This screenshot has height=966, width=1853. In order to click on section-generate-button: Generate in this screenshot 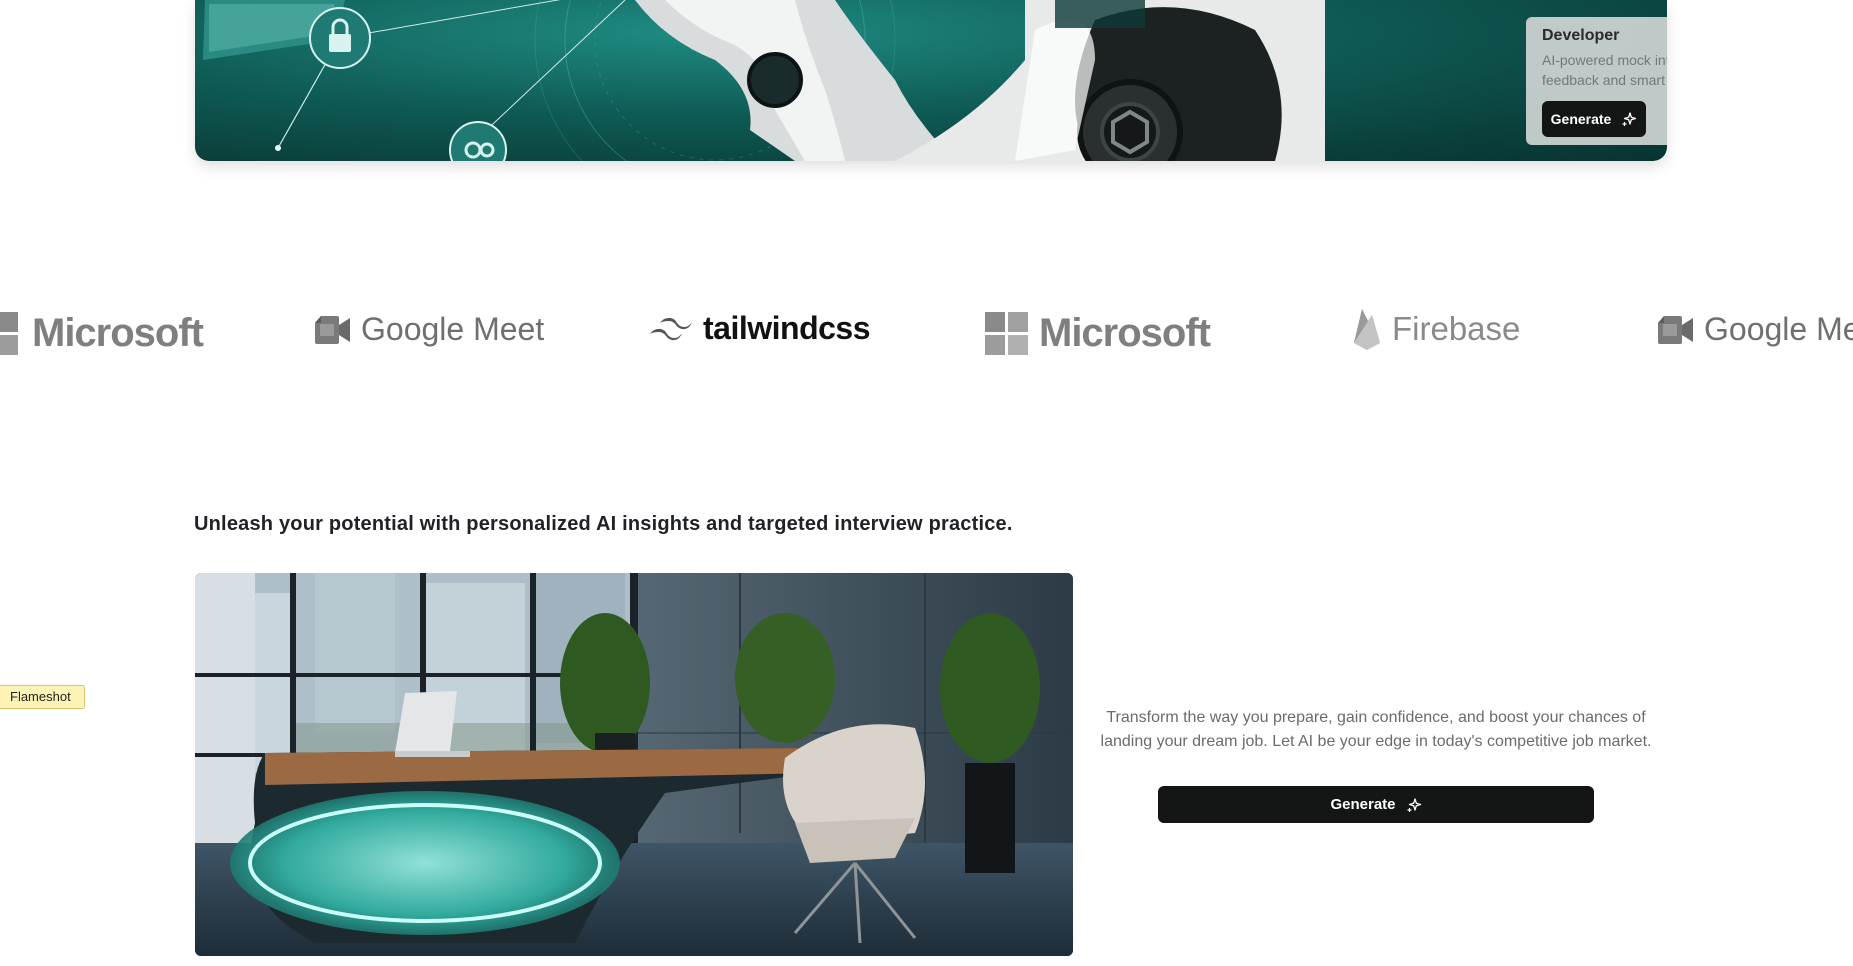, I will do `click(1376, 804)`.